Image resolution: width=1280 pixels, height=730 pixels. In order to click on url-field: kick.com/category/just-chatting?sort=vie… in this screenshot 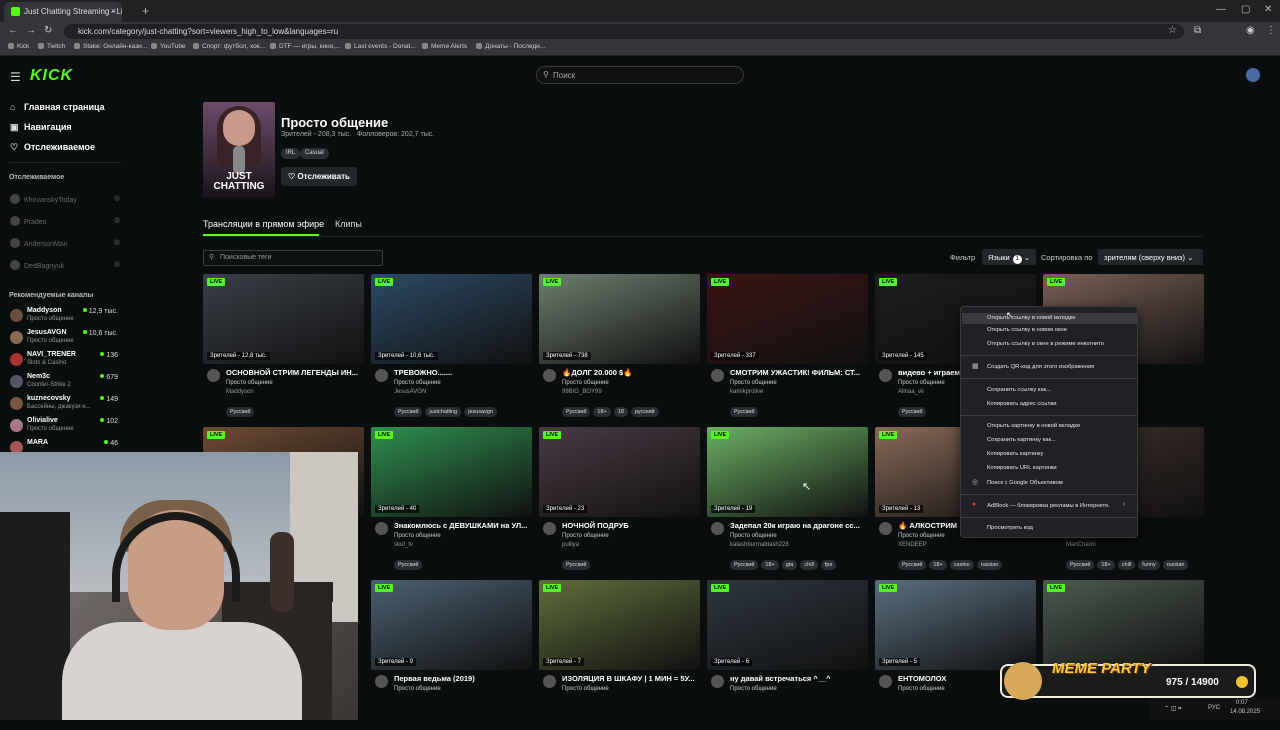, I will do `click(624, 31)`.